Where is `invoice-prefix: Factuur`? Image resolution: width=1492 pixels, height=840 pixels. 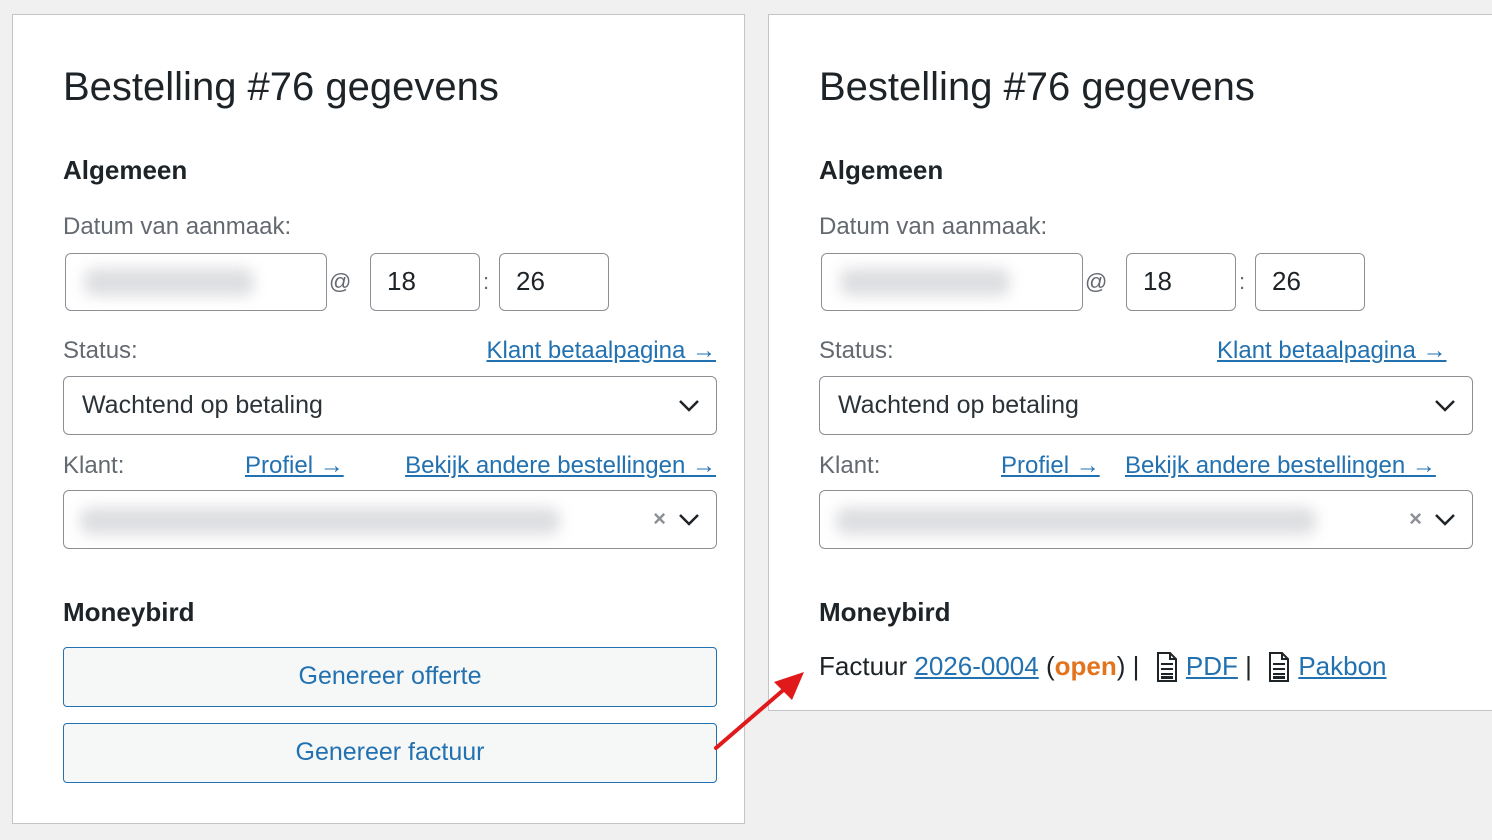 invoice-prefix: Factuur is located at coordinates (863, 666).